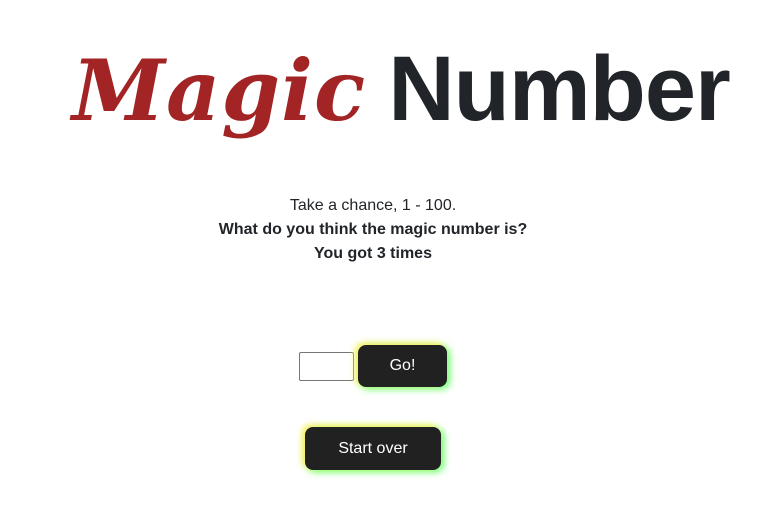 The height and width of the screenshot is (518, 770). I want to click on attempts-remaining: You got 3 times, so click(373, 253).